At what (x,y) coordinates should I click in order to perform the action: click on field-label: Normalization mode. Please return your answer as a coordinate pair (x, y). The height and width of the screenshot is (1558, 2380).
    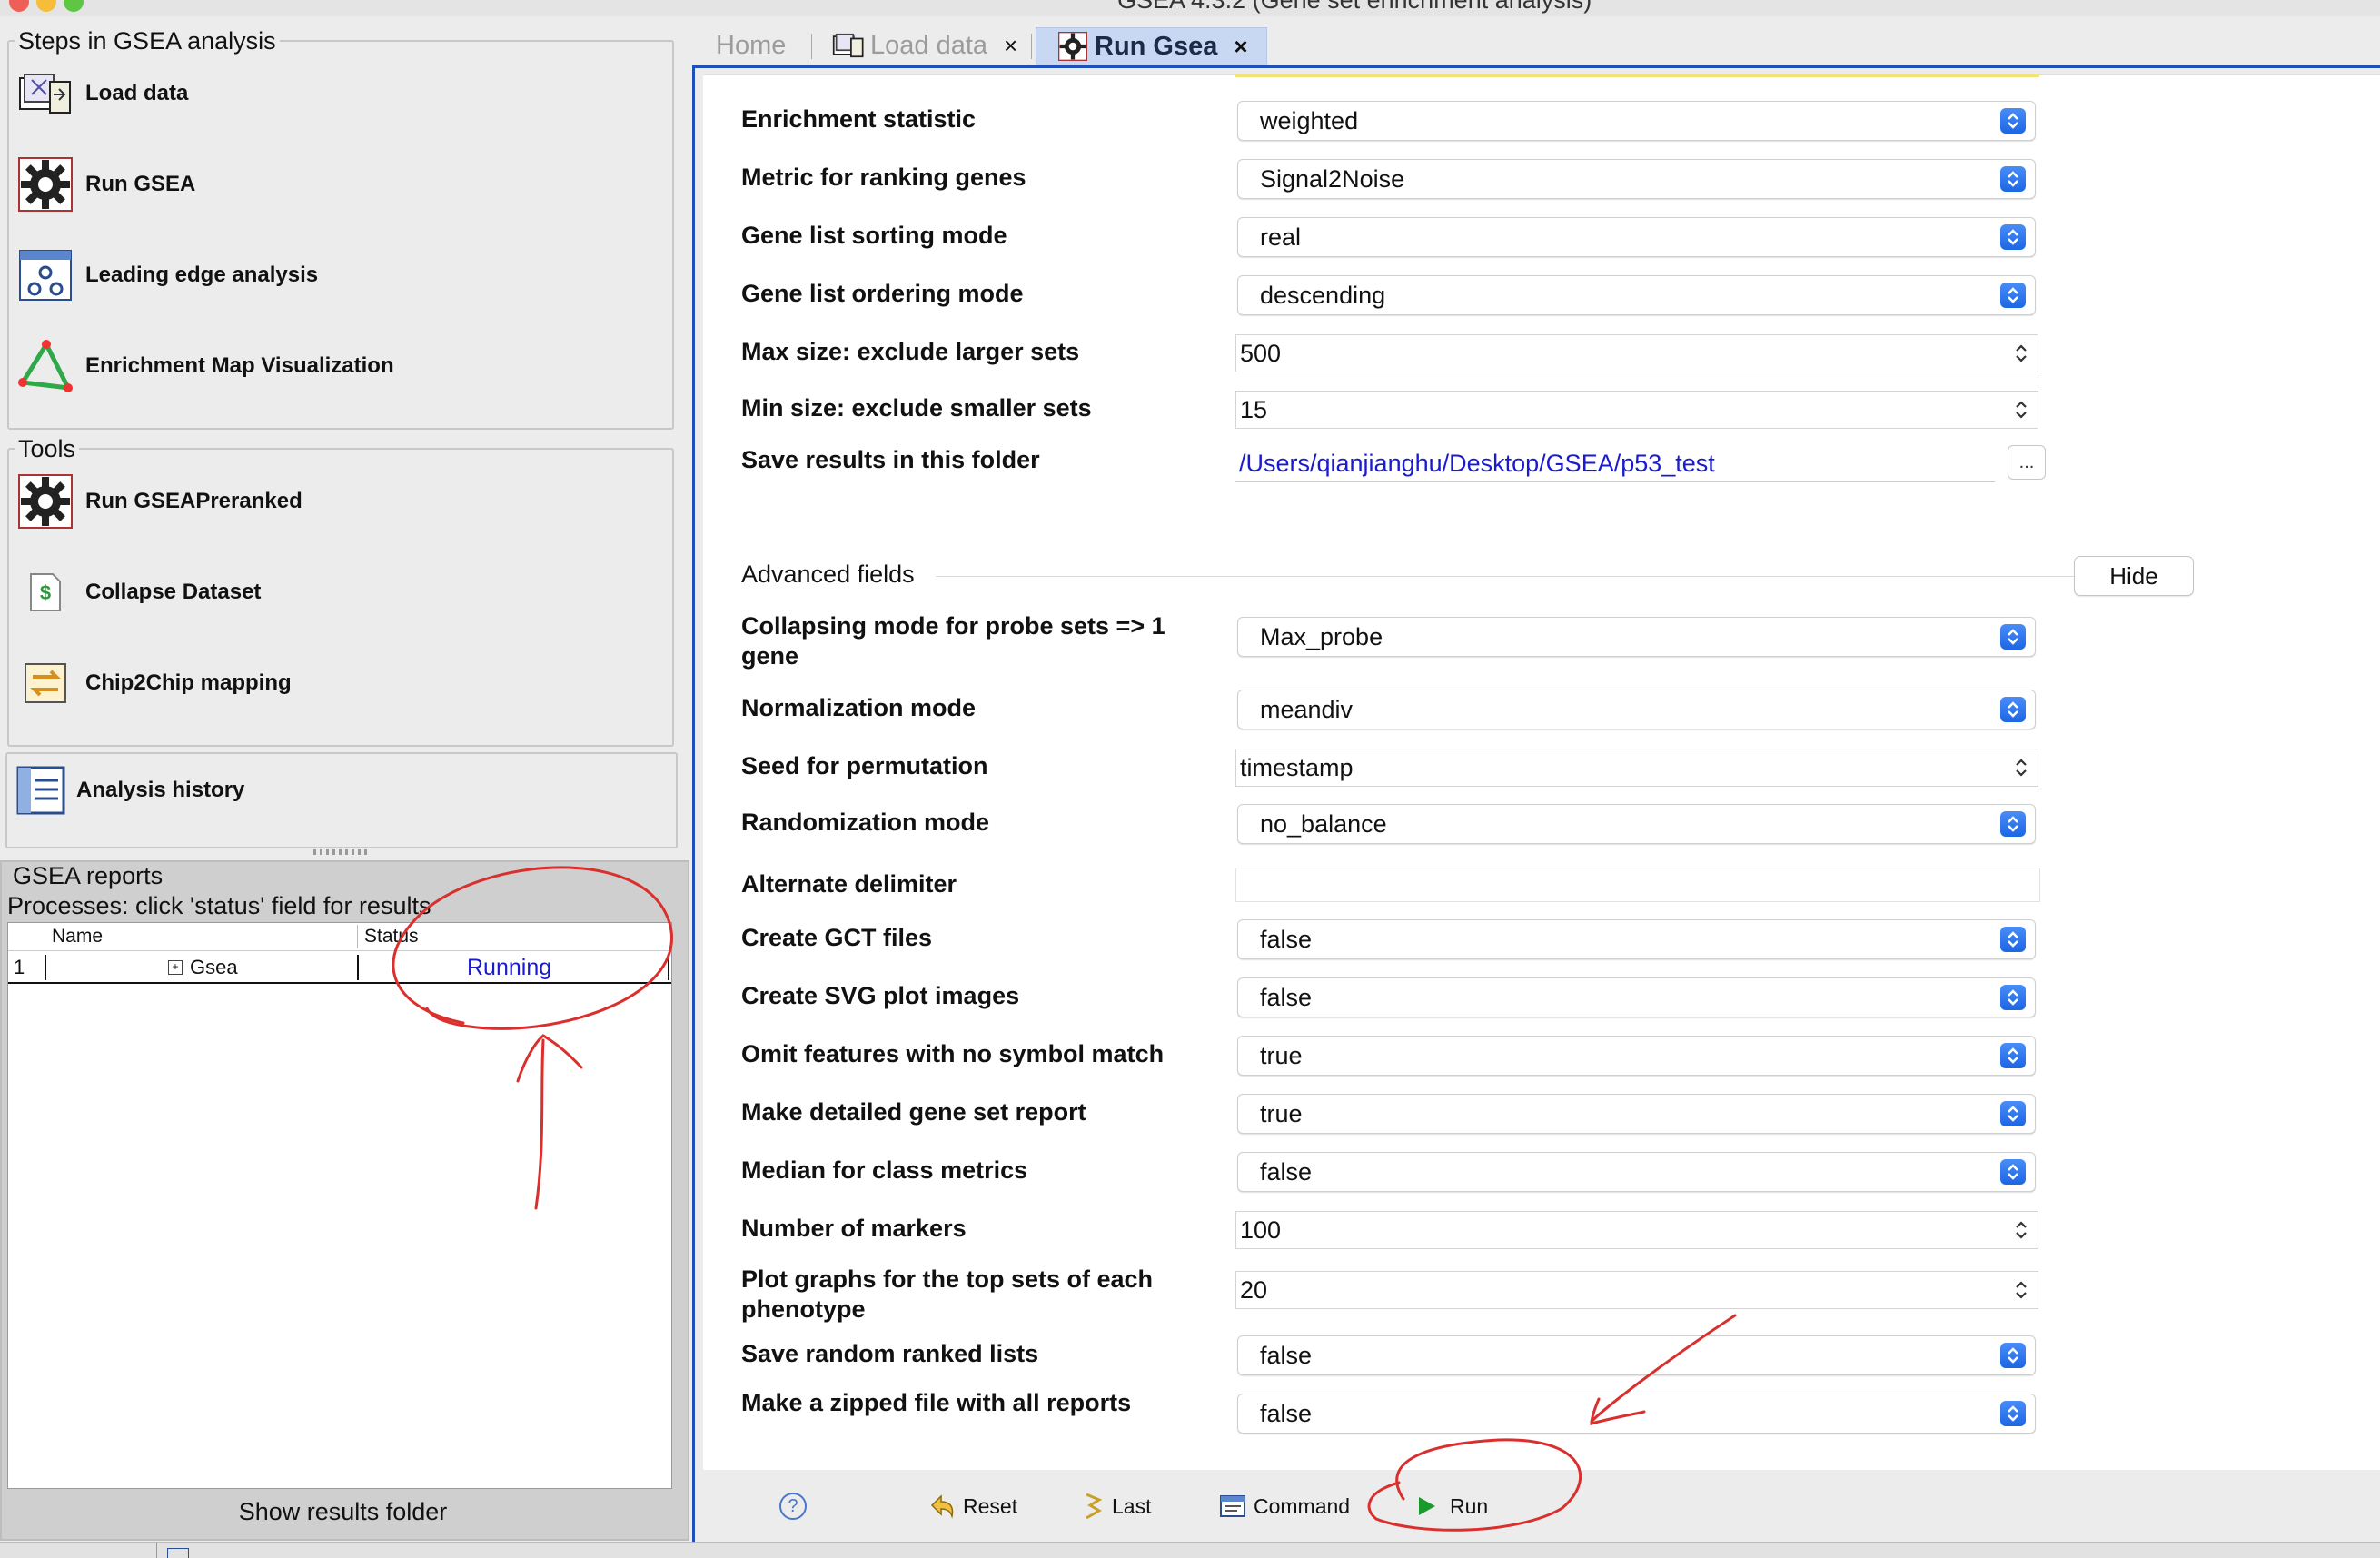
    Looking at the image, I should click on (859, 707).